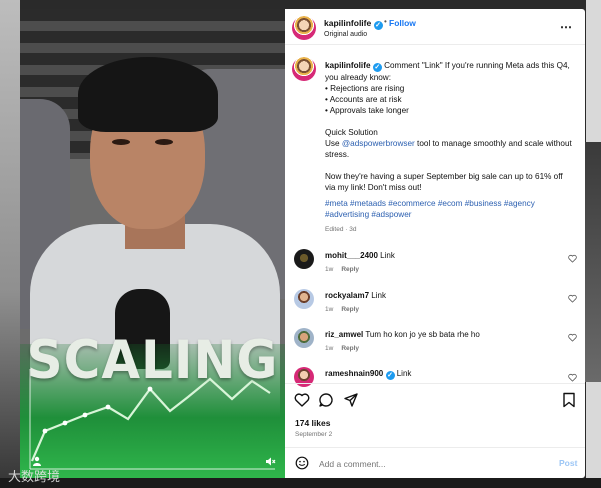 The width and height of the screenshot is (601, 488). Describe the element at coordinates (378, 143) in the screenshot. I see `mention-link: @adspowerbrowser` at that location.